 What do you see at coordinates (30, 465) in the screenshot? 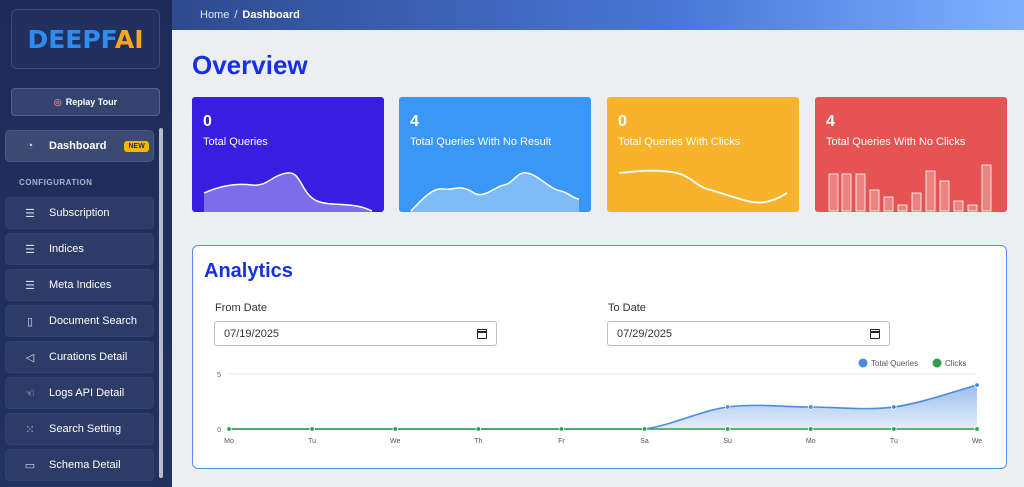
I see `monitor-icon: ▭` at bounding box center [30, 465].